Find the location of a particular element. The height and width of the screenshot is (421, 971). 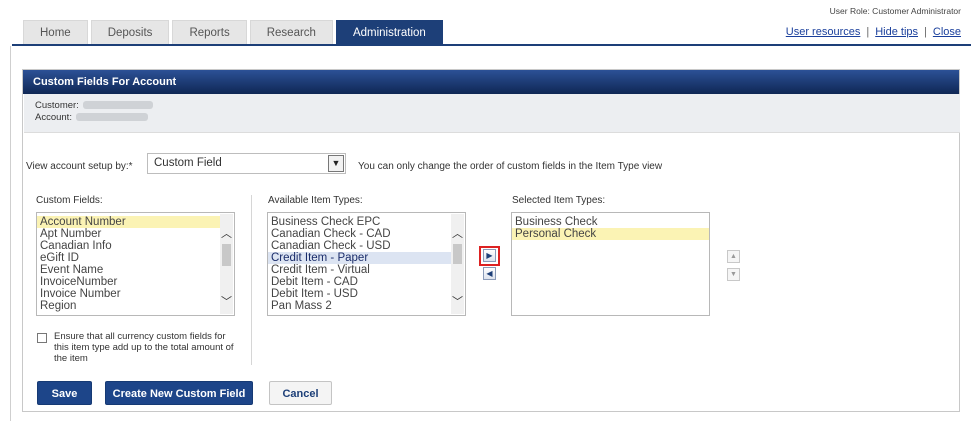

account-label: Account: is located at coordinates (53, 117).